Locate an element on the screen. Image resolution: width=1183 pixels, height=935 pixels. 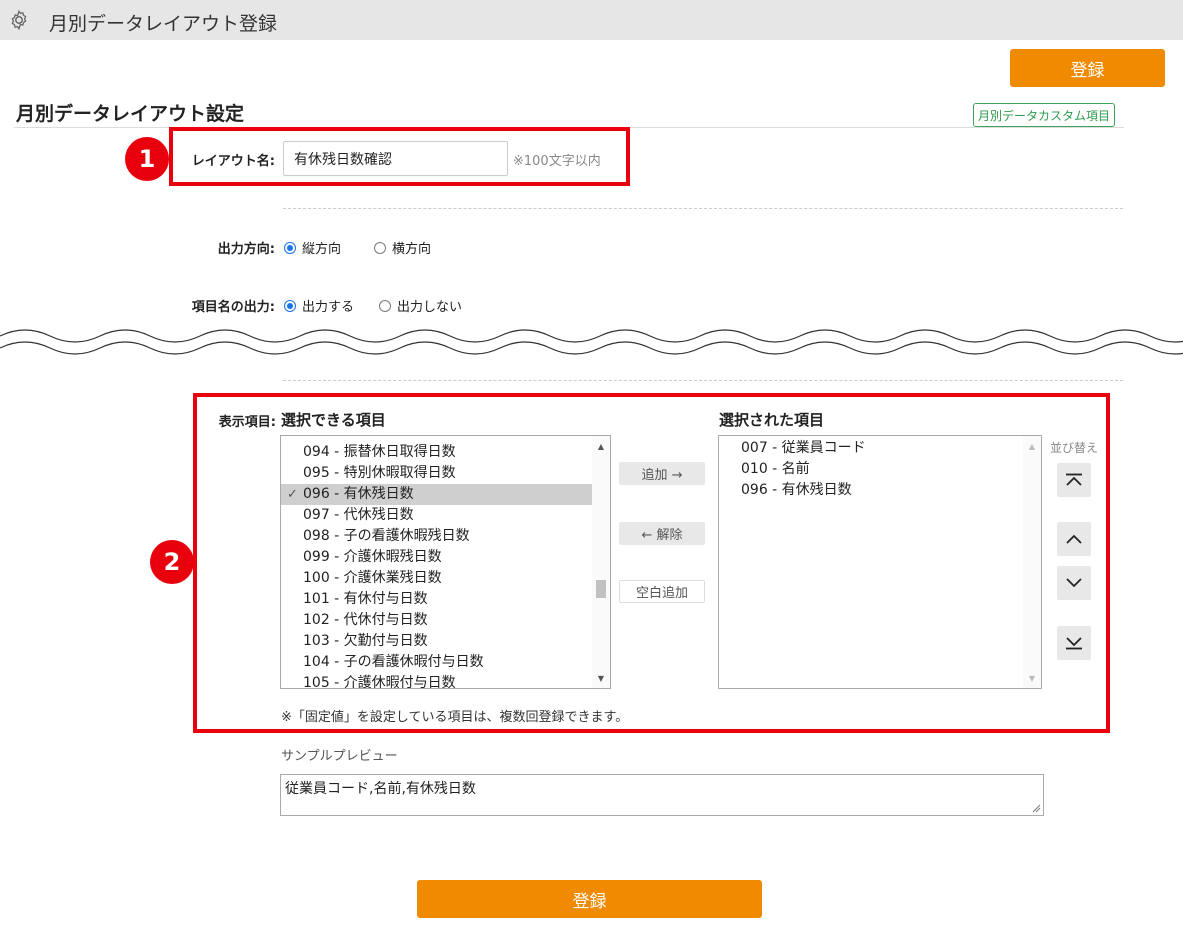
remove-button: ← 解除 is located at coordinates (662, 533).